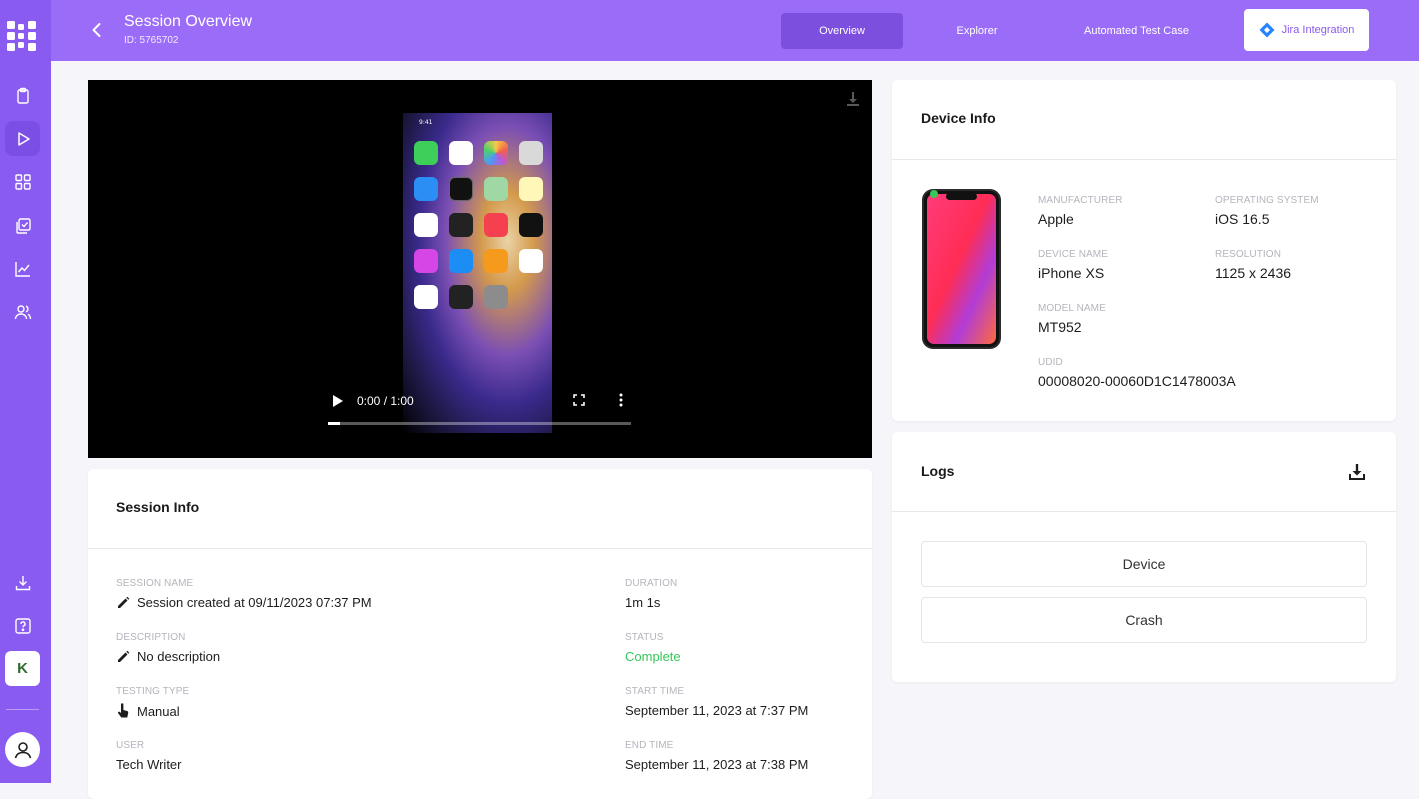 This screenshot has height=799, width=1419. What do you see at coordinates (1318, 30) in the screenshot?
I see `jira-integration-label: Jira Integration` at bounding box center [1318, 30].